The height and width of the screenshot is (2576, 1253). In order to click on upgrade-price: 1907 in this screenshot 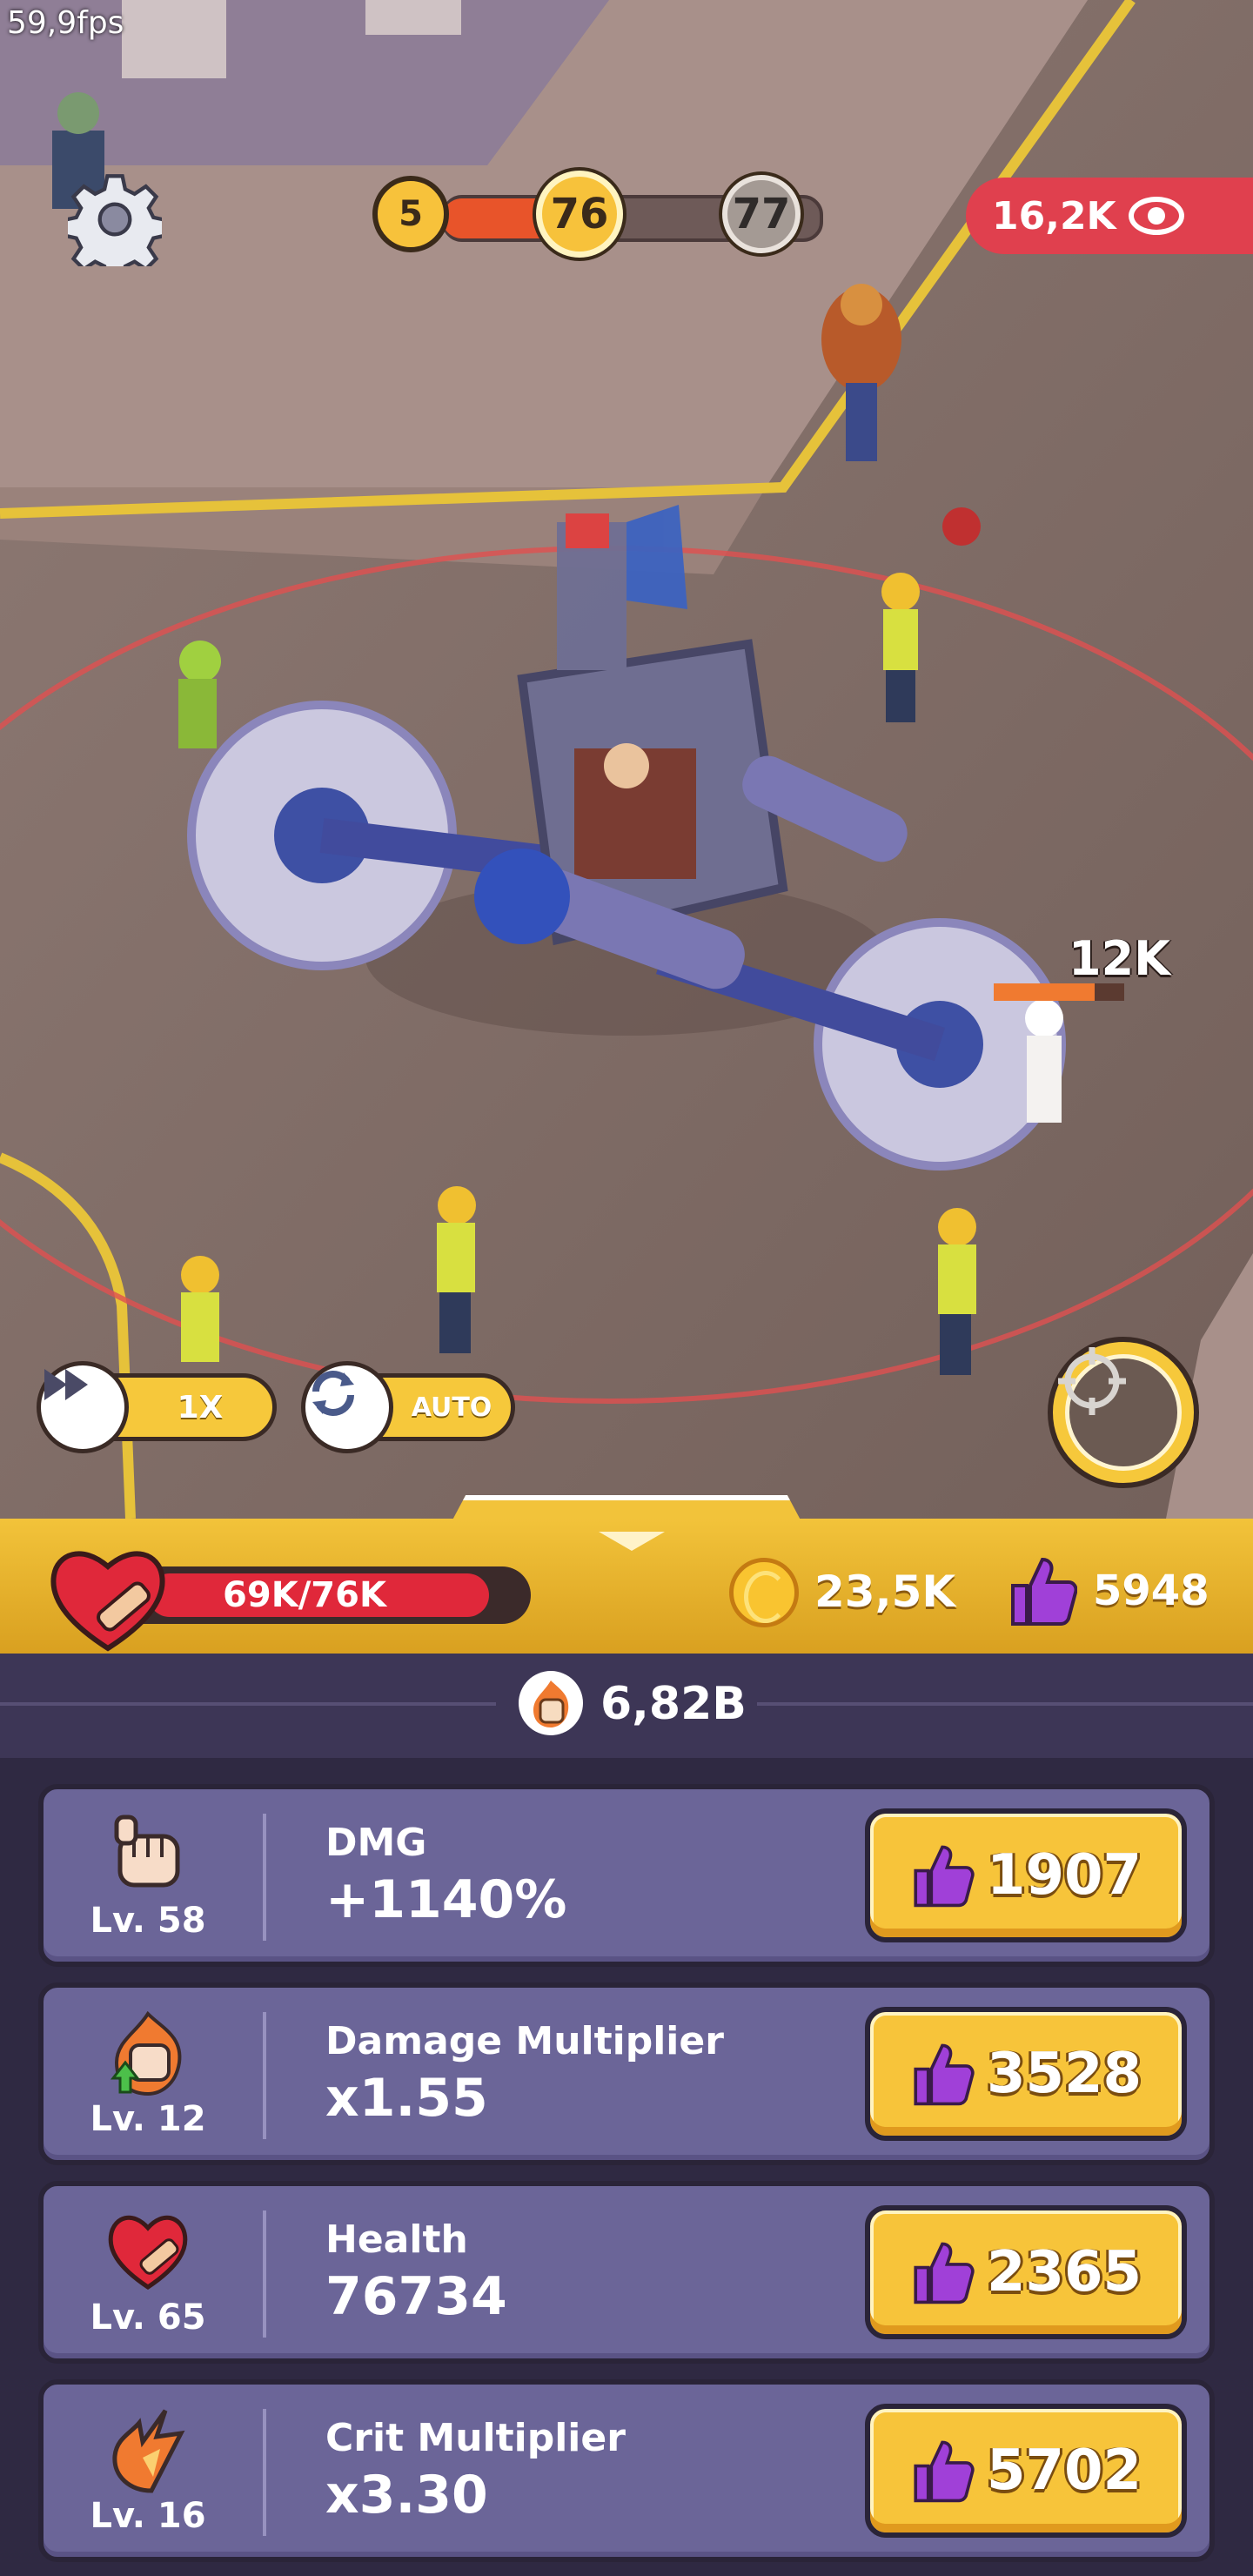, I will do `click(1064, 1875)`.